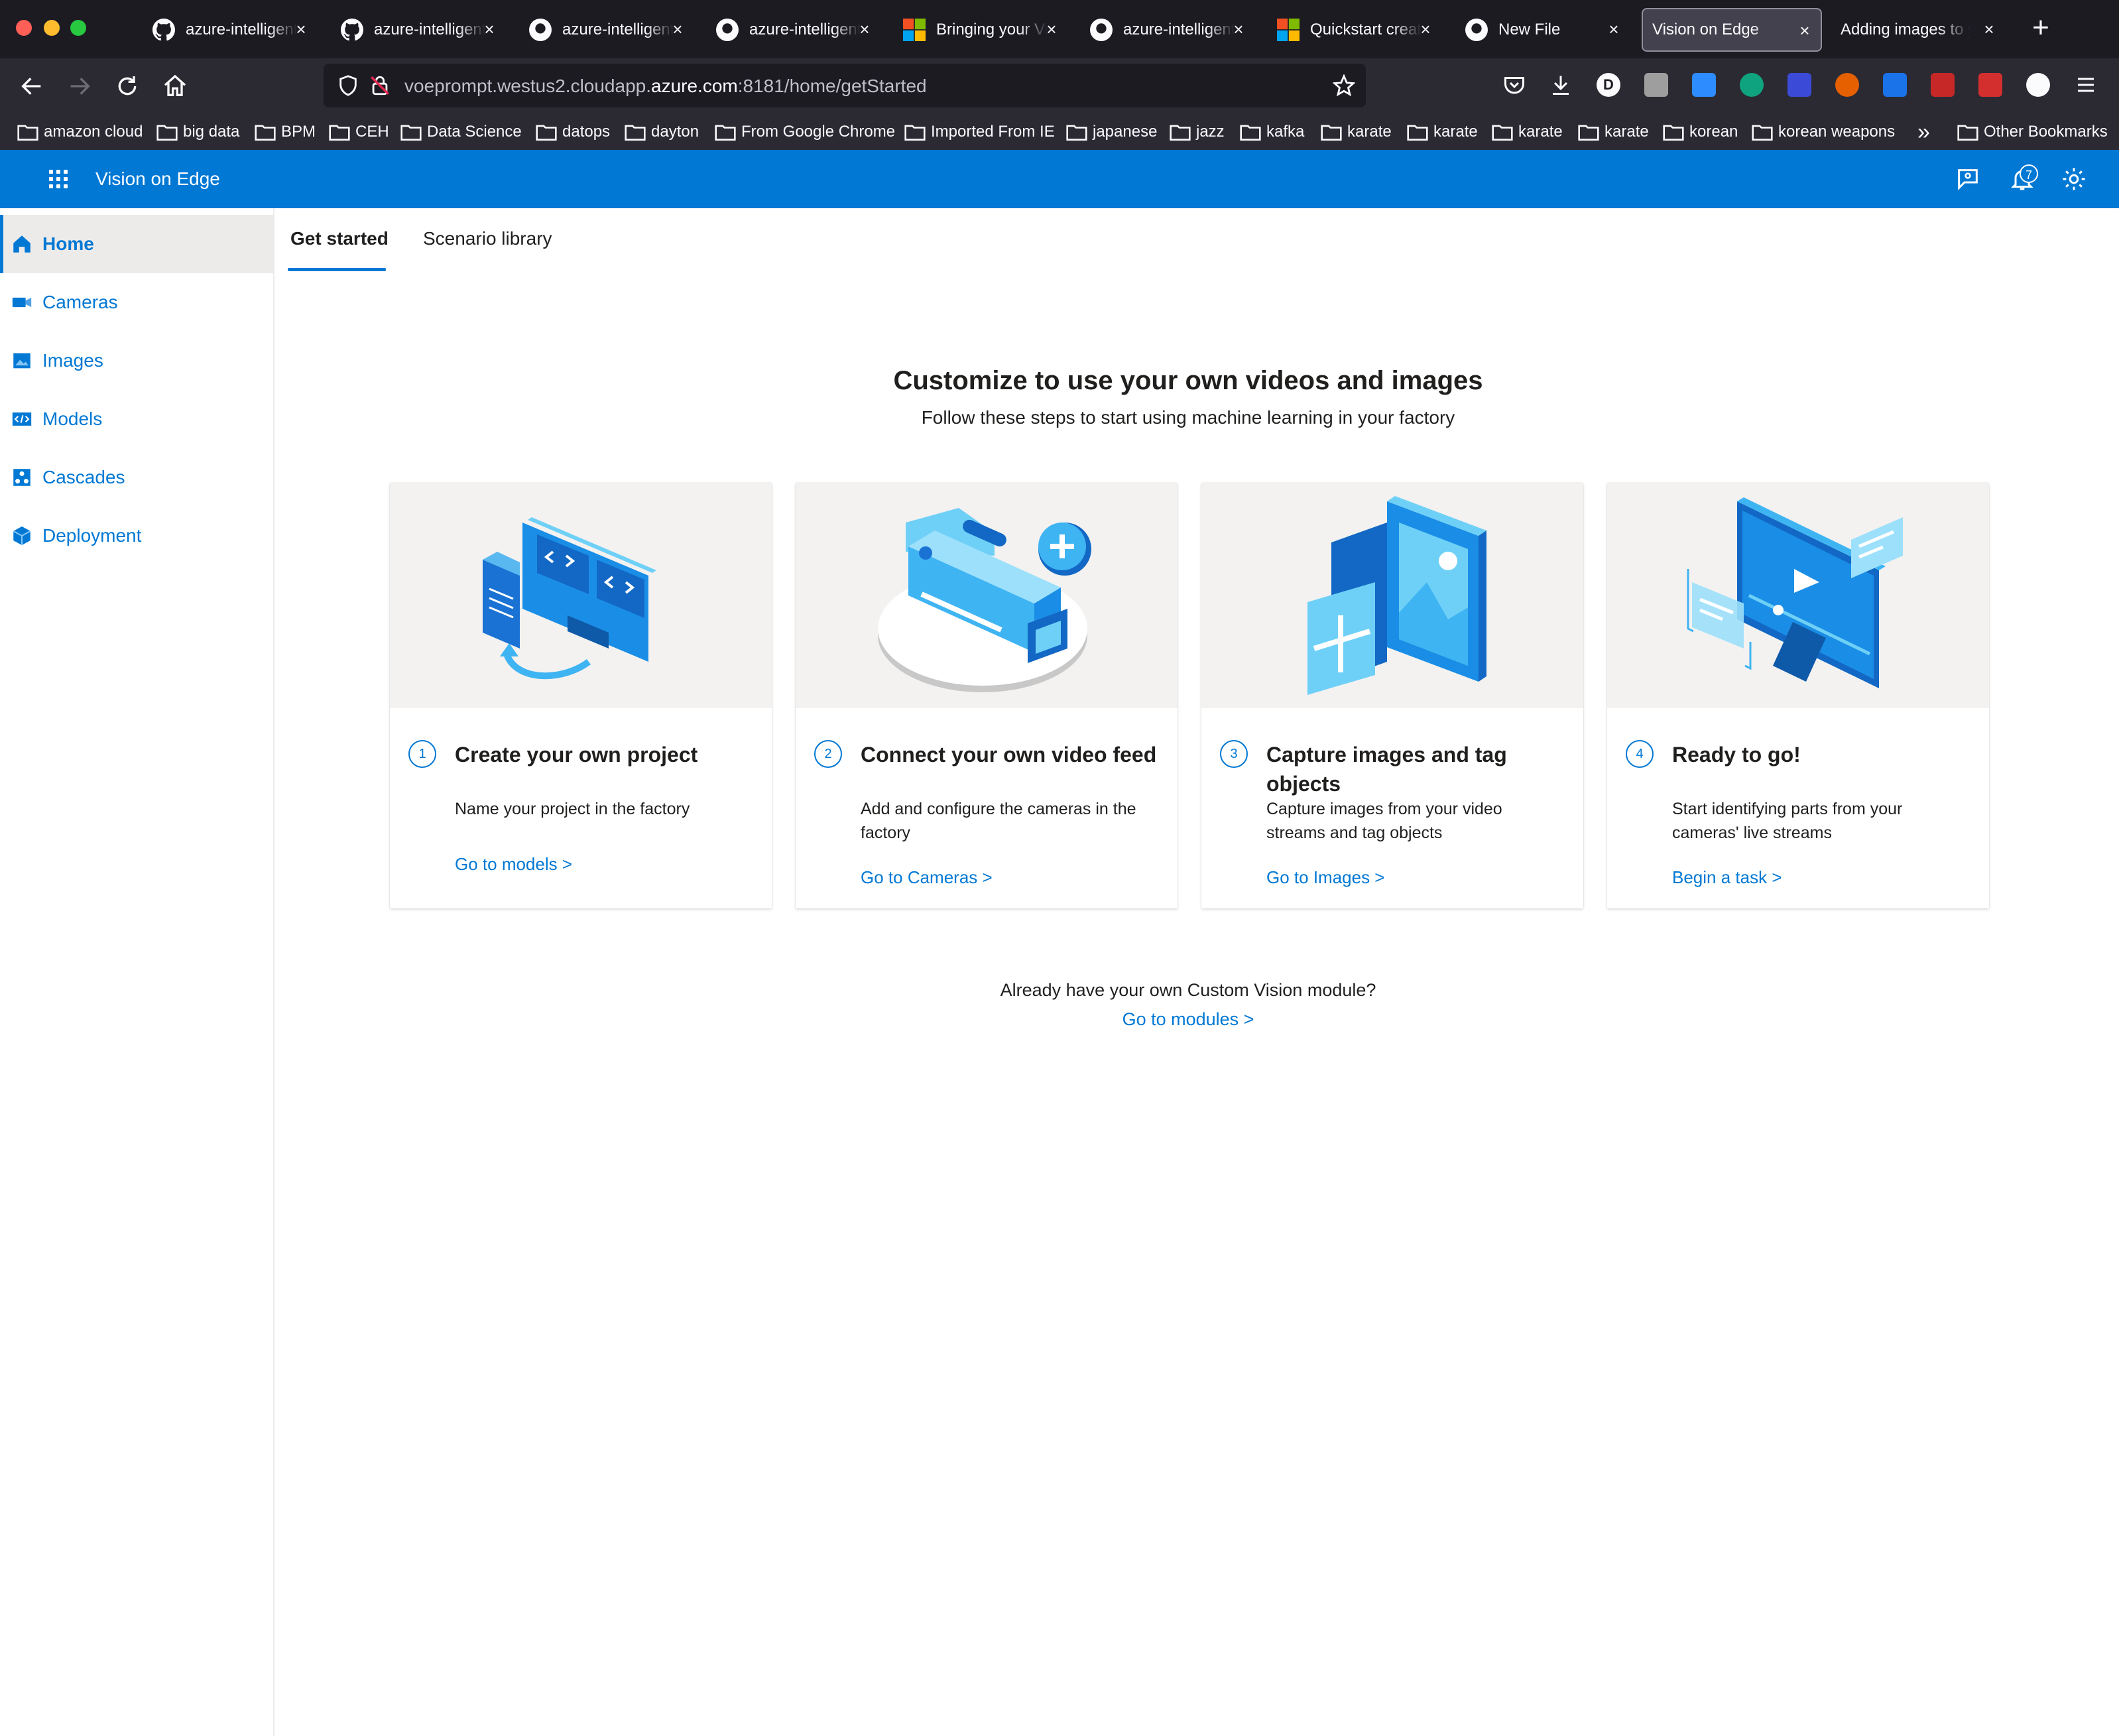  What do you see at coordinates (1386, 769) in the screenshot?
I see `card-title: Capture images and tag objects` at bounding box center [1386, 769].